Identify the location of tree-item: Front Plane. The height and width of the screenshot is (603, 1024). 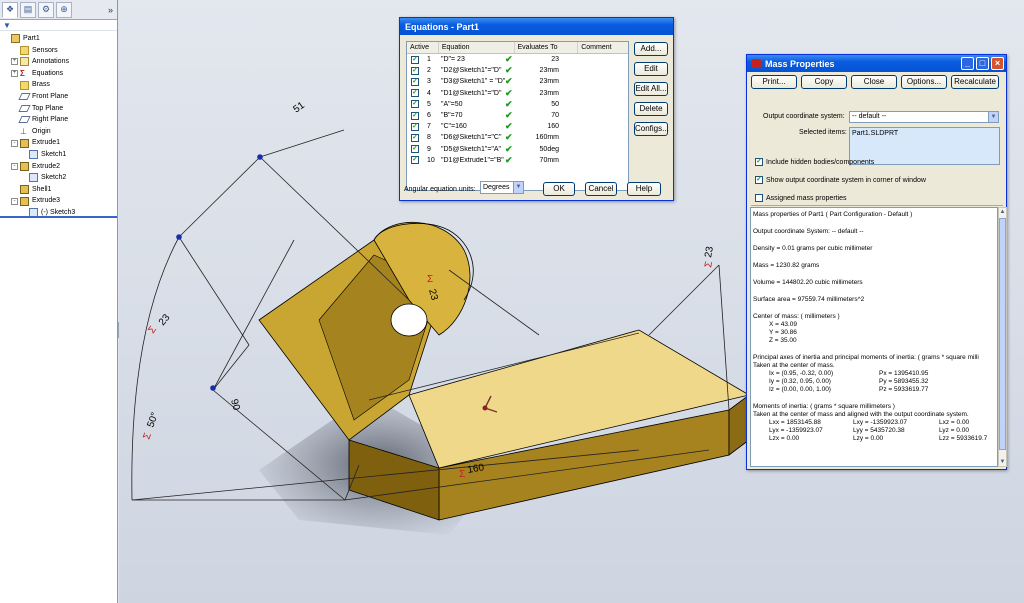
(58, 97).